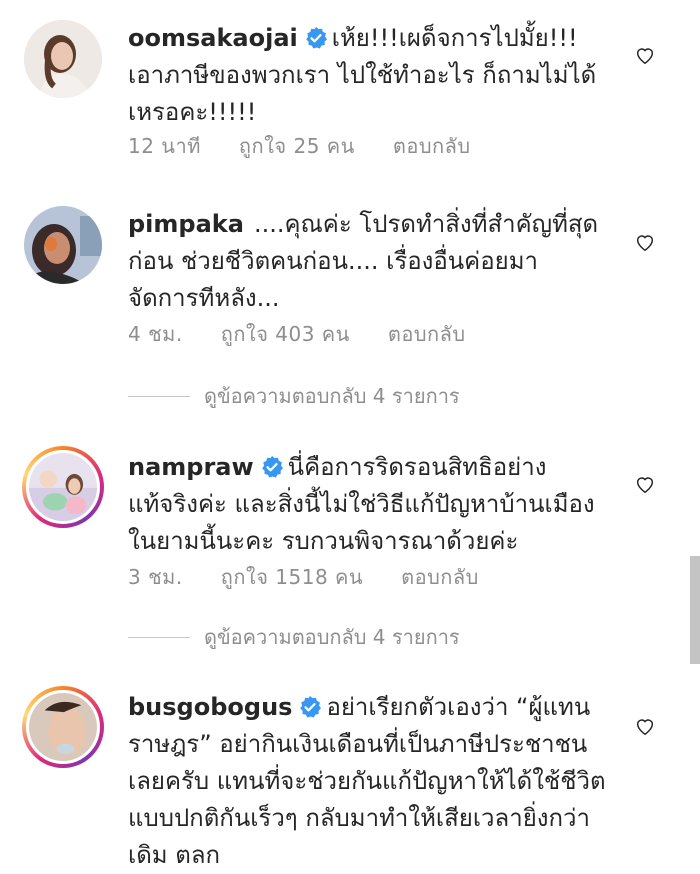 This screenshot has width=700, height=874. What do you see at coordinates (292, 577) in the screenshot?
I see `like-count: ถูกใจ 1518 คน` at bounding box center [292, 577].